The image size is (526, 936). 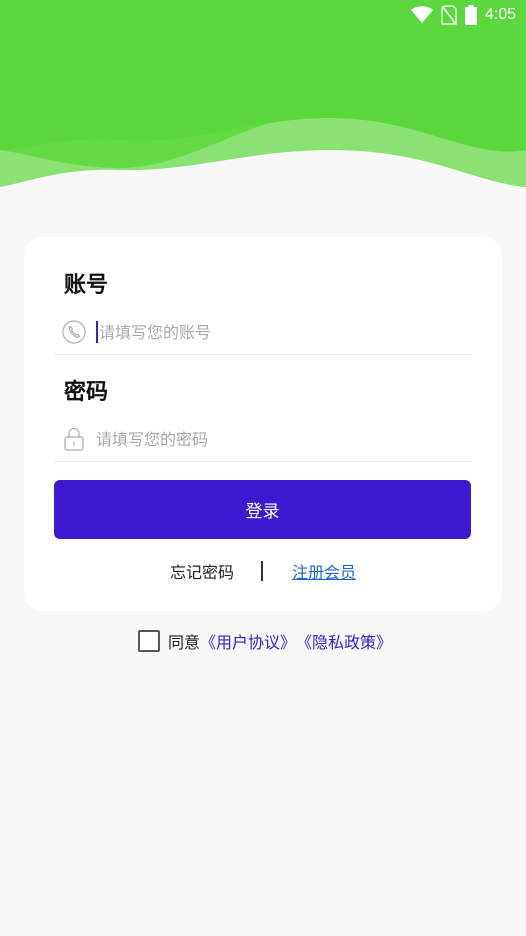 I want to click on agree-prefix: 同意, so click(x=184, y=642).